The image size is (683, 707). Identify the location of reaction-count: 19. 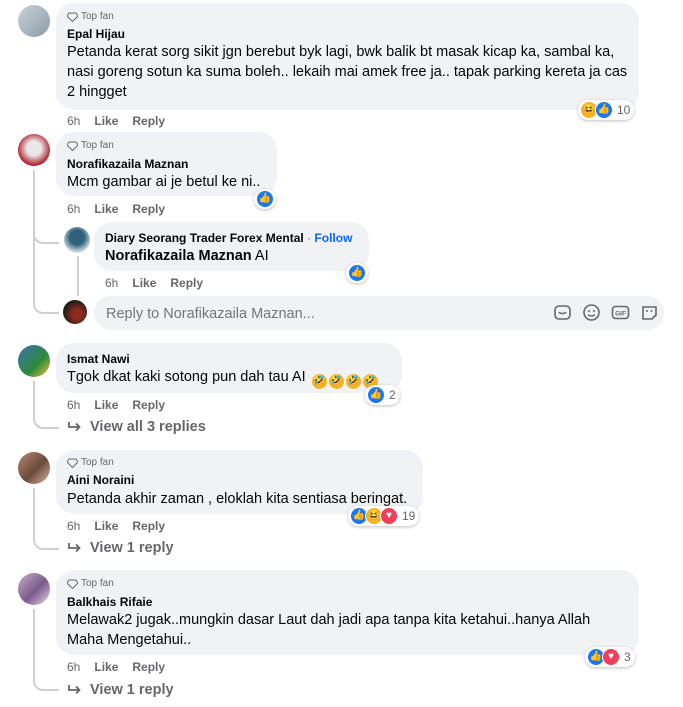
(409, 516).